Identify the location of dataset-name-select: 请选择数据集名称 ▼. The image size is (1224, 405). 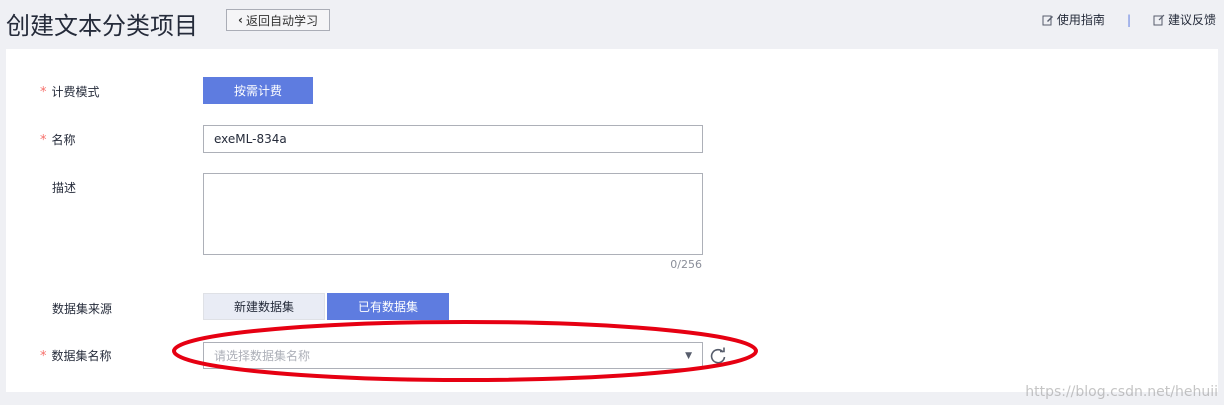
(453, 355).